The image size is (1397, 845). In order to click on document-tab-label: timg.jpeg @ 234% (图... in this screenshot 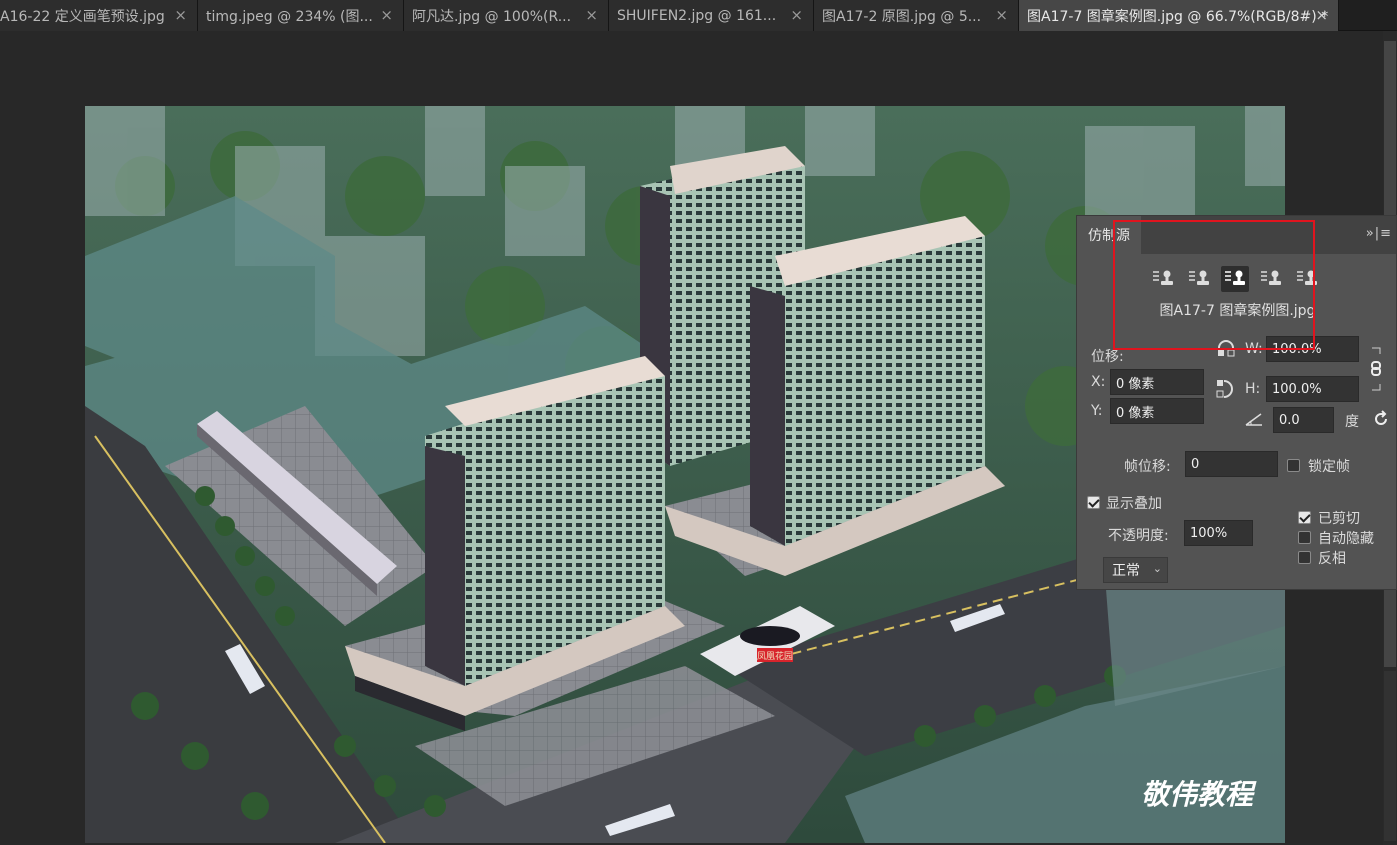, I will do `click(289, 16)`.